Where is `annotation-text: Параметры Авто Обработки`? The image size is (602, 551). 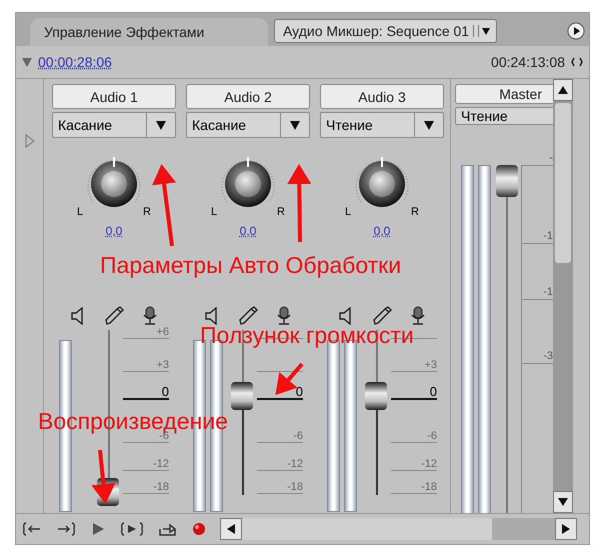 annotation-text: Параметры Авто Обработки is located at coordinates (251, 265).